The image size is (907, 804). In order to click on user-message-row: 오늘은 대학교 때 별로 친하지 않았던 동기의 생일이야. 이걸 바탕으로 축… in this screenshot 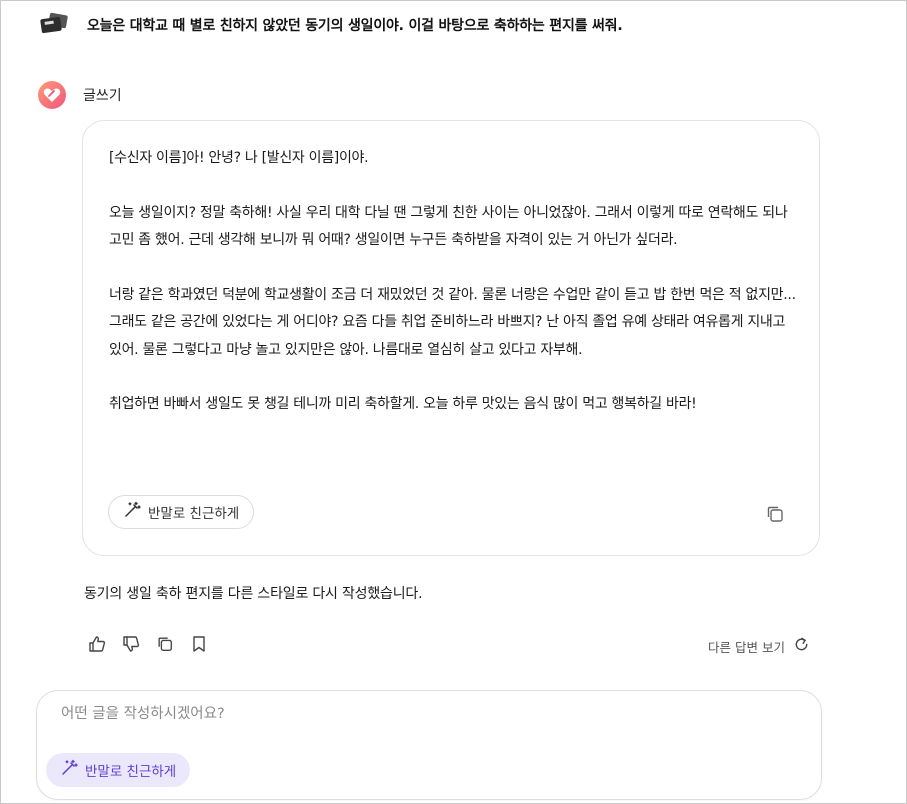, I will do `click(331, 25)`.